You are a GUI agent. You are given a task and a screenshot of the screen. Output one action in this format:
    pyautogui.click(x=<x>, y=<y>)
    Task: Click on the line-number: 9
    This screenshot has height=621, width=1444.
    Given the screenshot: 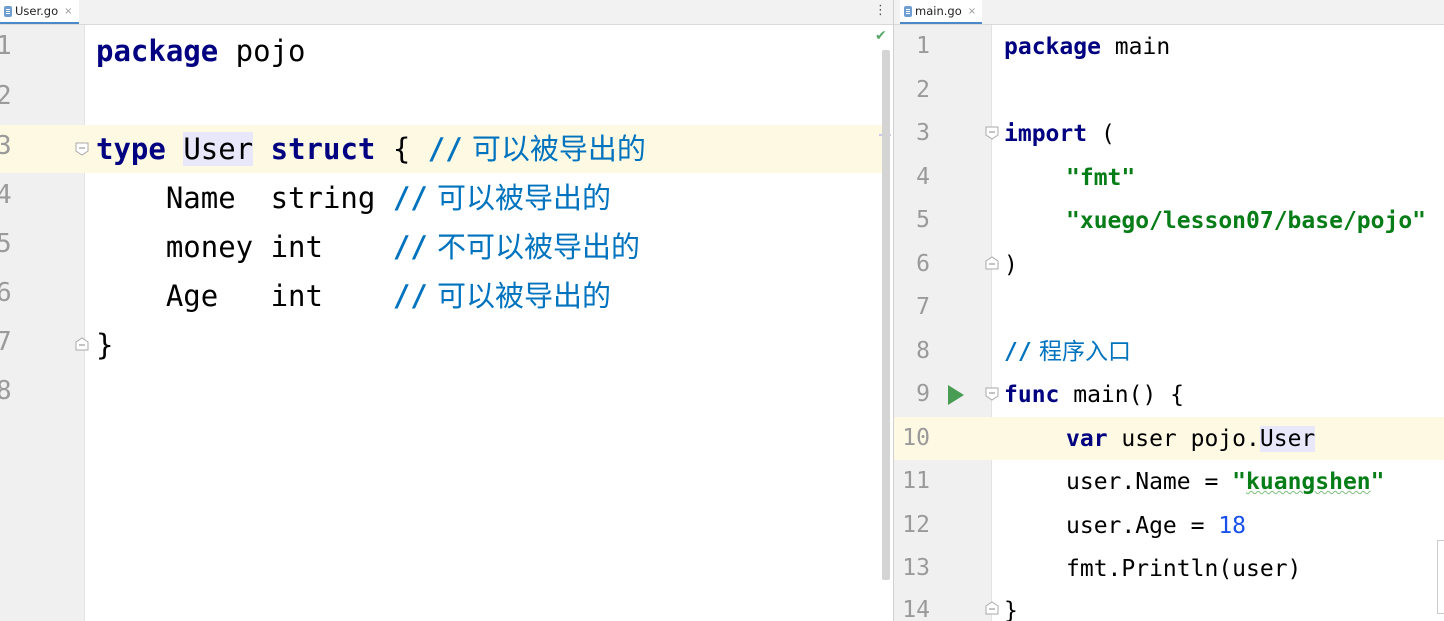 What is the action you would take?
    pyautogui.click(x=923, y=394)
    